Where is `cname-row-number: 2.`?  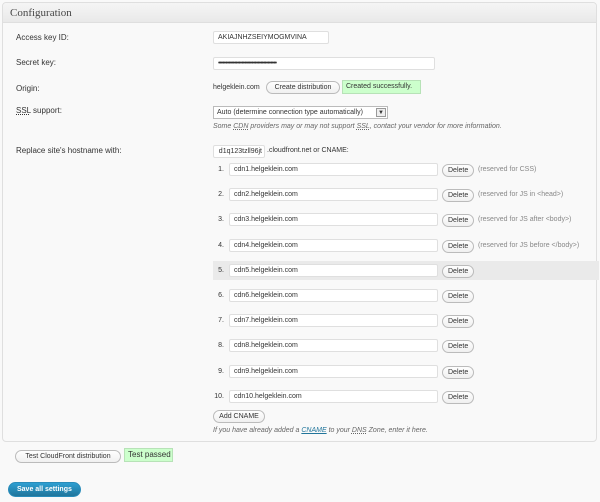
cname-row-number: 2. is located at coordinates (221, 194).